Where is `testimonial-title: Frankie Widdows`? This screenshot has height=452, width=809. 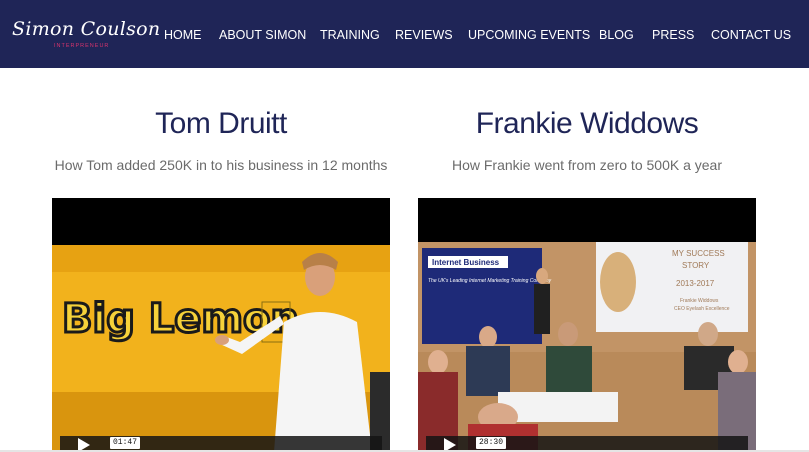 testimonial-title: Frankie Widdows is located at coordinates (587, 123).